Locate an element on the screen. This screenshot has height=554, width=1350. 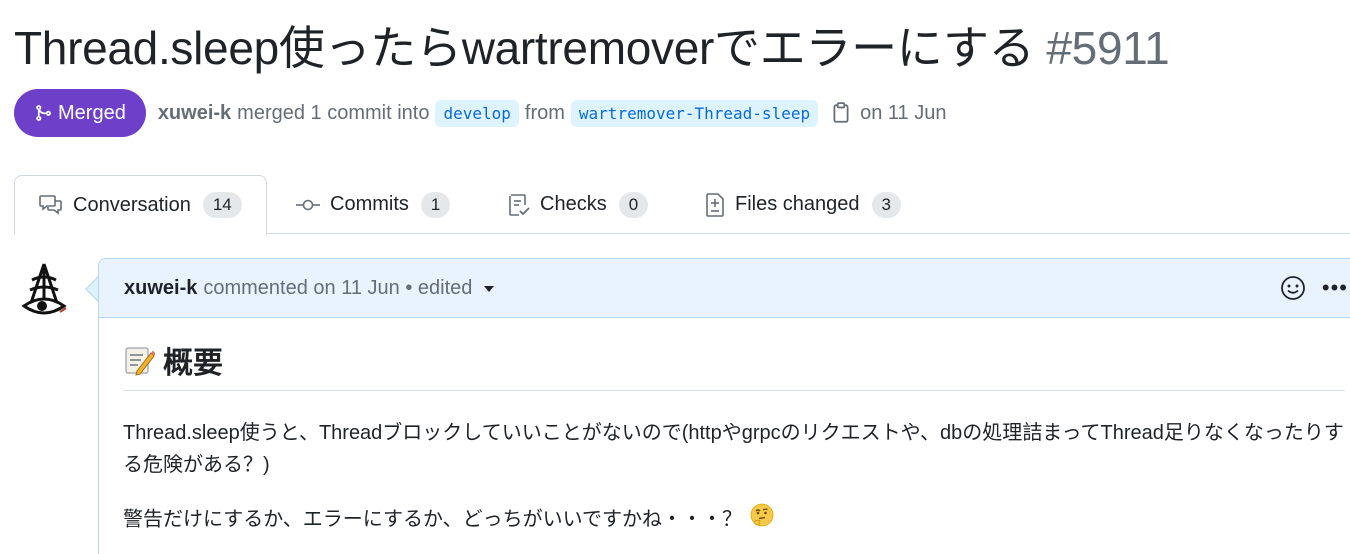
tab-commits-count: 1 is located at coordinates (435, 204).